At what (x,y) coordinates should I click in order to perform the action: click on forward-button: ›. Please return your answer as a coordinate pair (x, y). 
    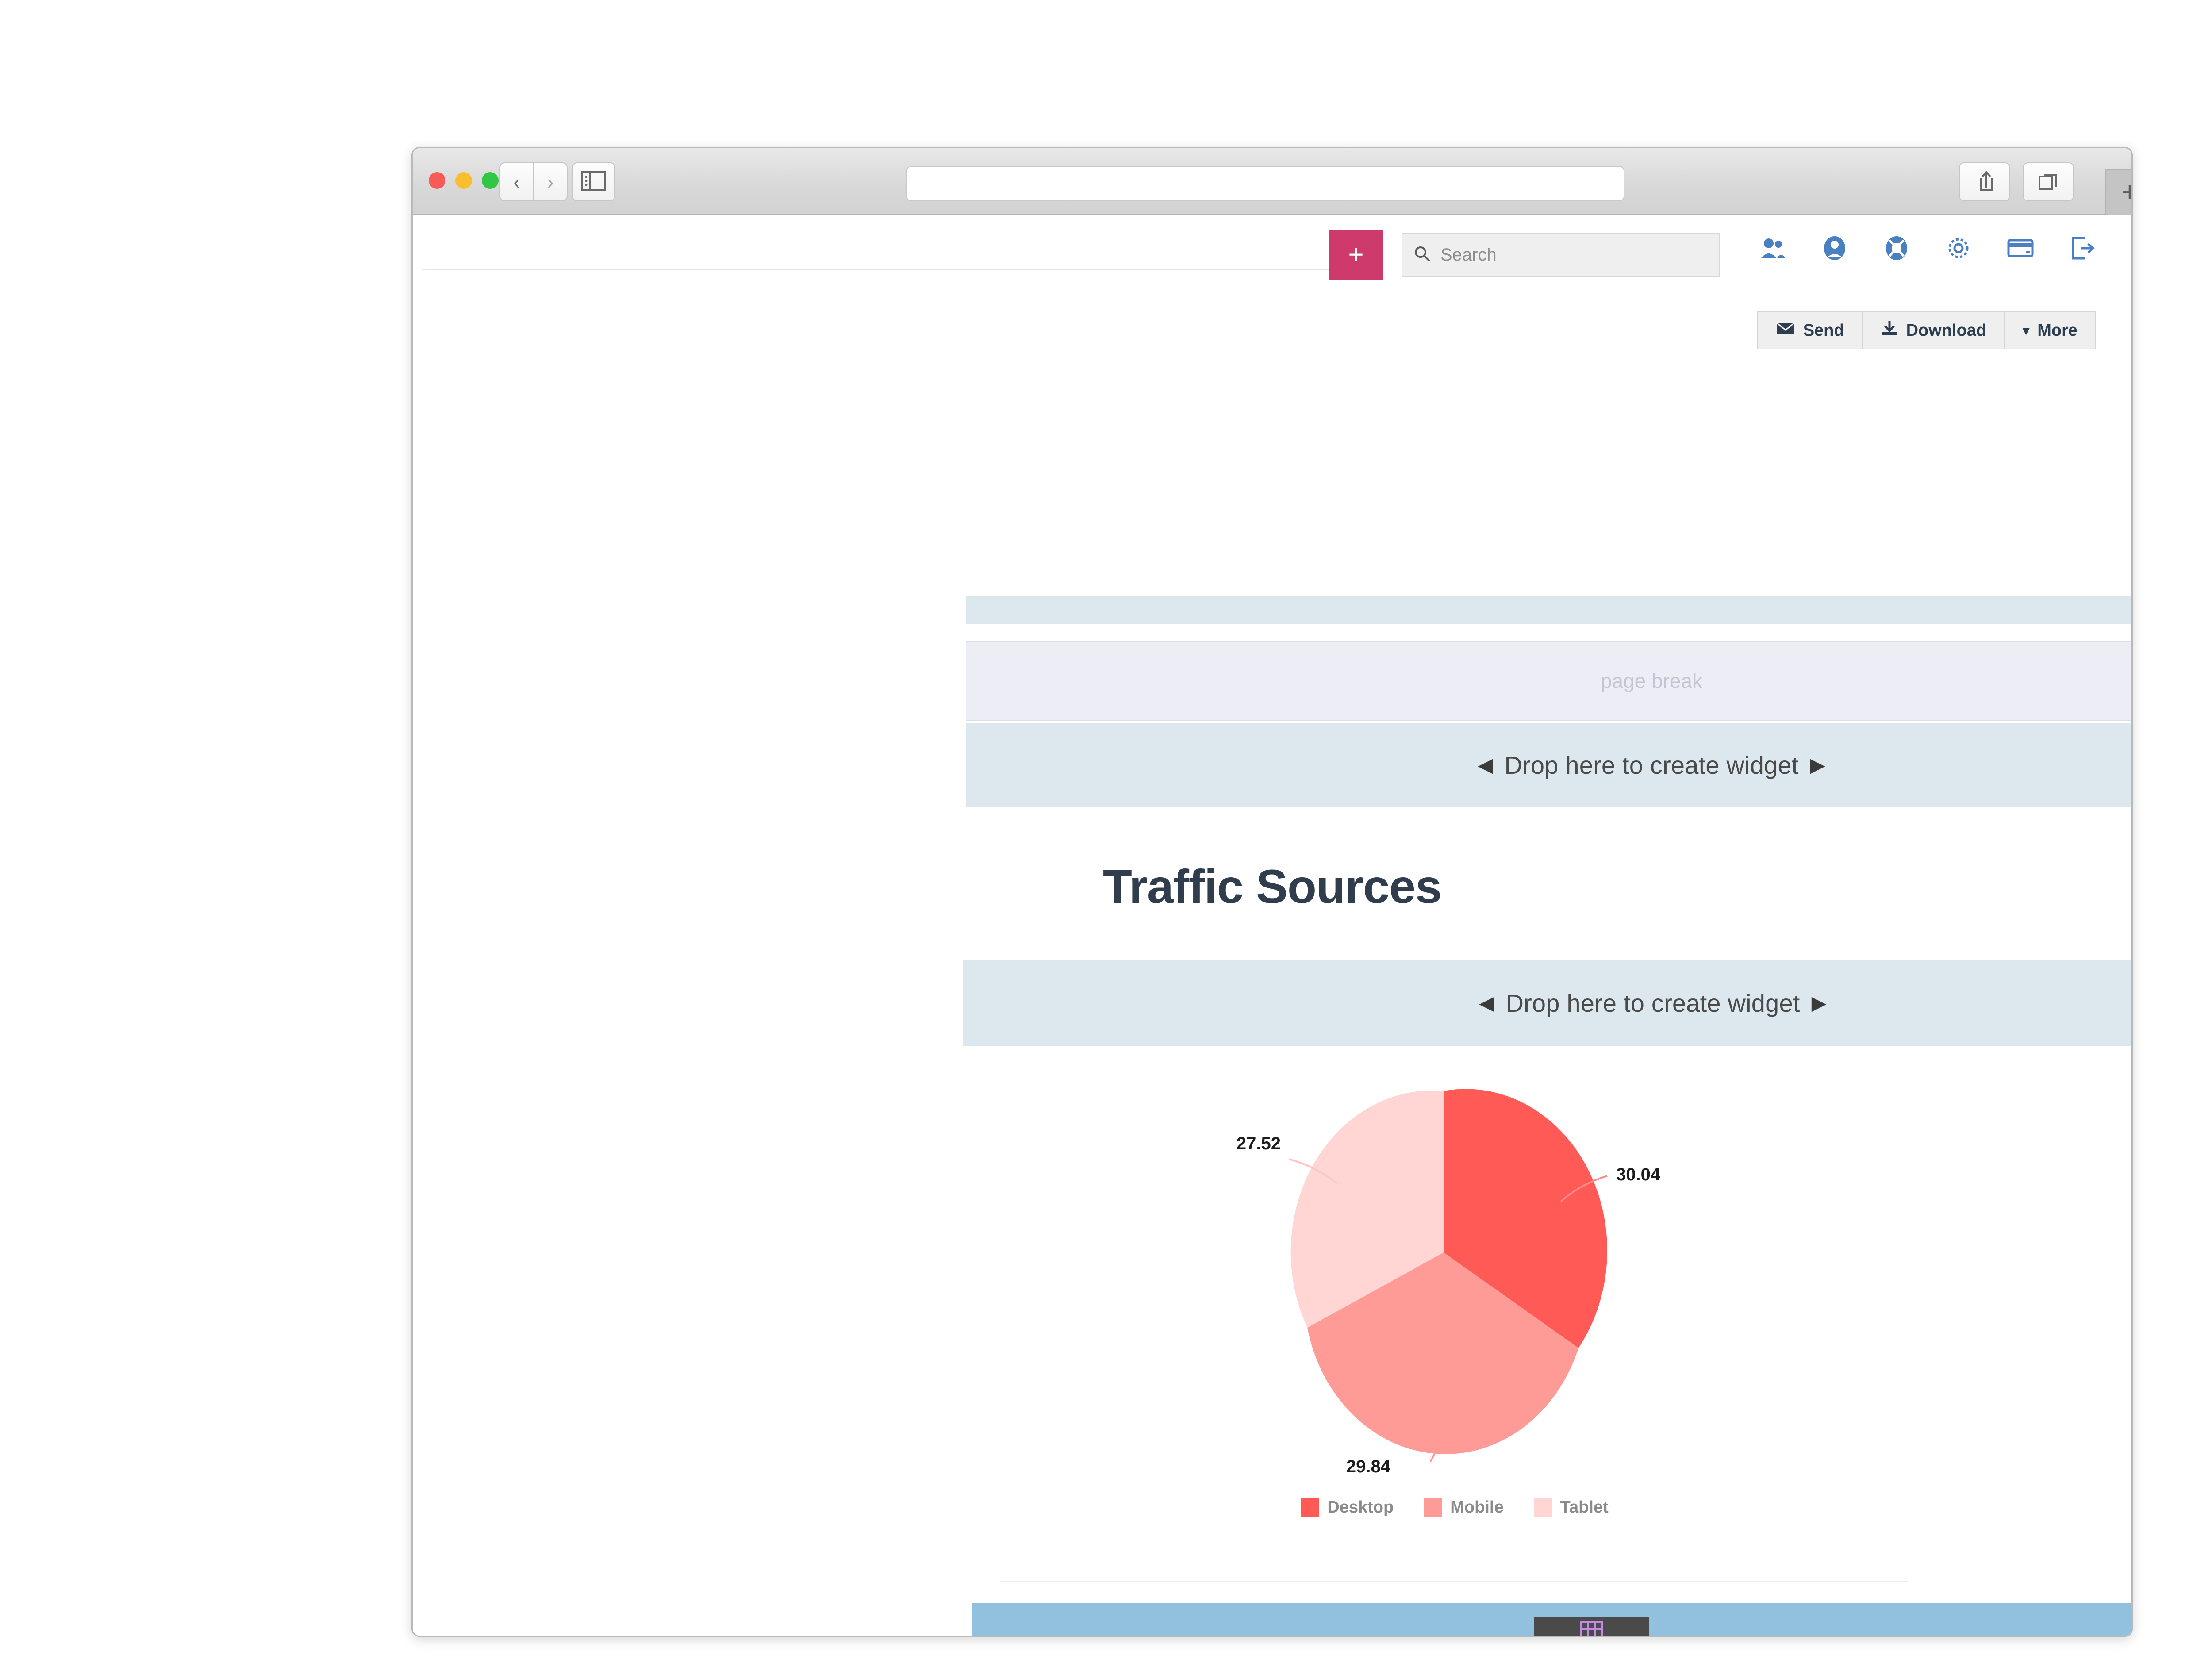
    Looking at the image, I should click on (551, 182).